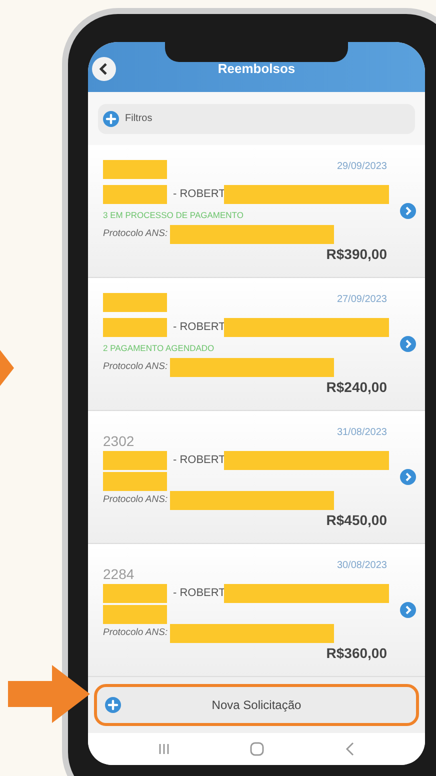 The height and width of the screenshot is (776, 436). What do you see at coordinates (118, 441) in the screenshot?
I see `request-number: 2302` at bounding box center [118, 441].